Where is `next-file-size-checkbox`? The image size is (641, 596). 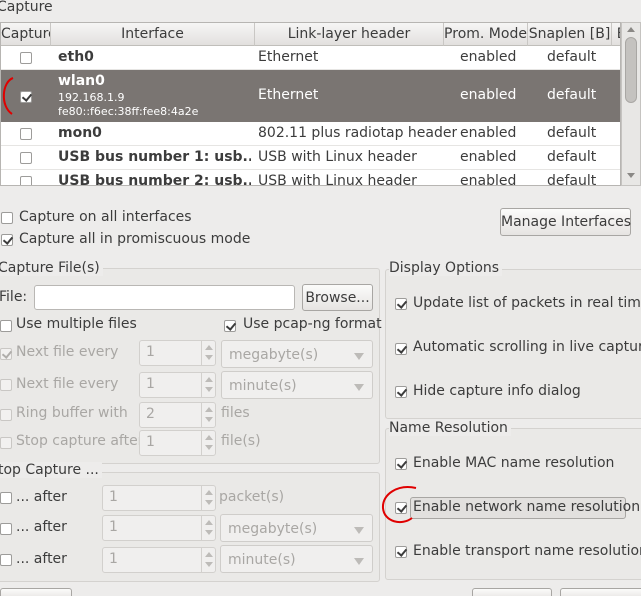
next-file-size-checkbox is located at coordinates (6, 354).